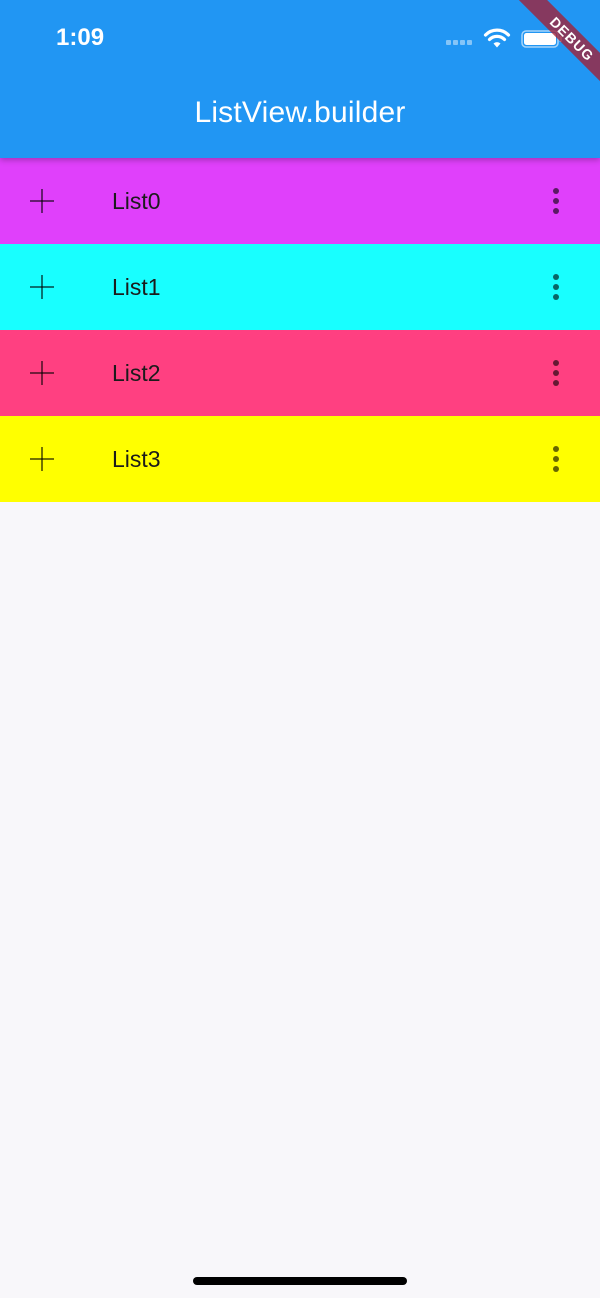 The width and height of the screenshot is (600, 1298). I want to click on debug-banner: DEBUG, so click(550, 50).